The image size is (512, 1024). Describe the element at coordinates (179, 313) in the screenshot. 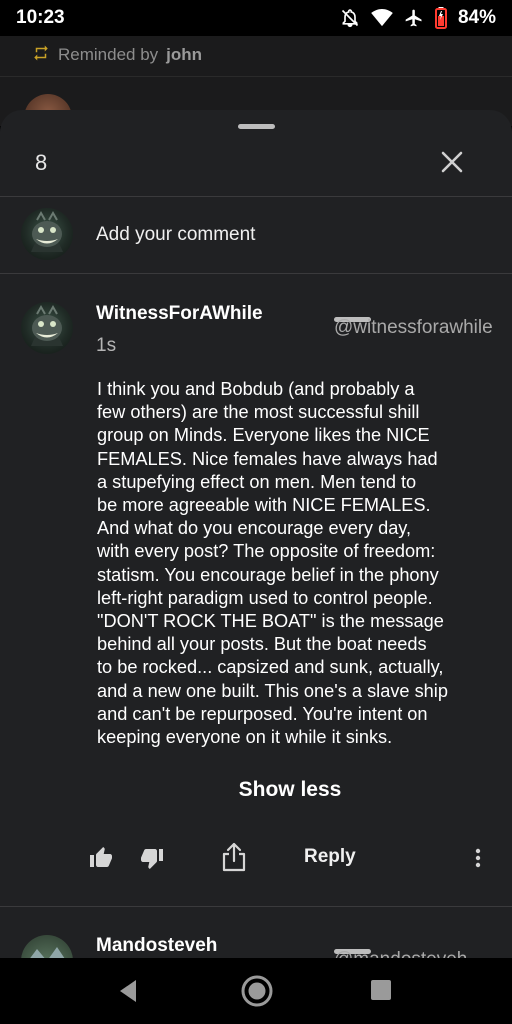

I see `author-name: WitnessForAWhile` at that location.